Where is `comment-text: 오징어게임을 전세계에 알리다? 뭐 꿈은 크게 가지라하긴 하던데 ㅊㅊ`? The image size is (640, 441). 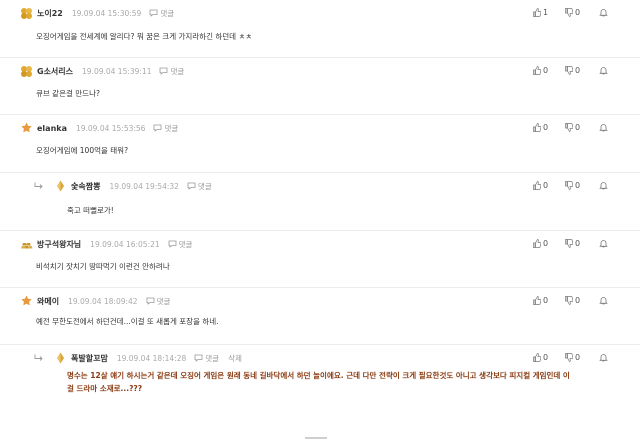 comment-text: 오징어게임을 전세계에 알리다? 뭐 꿈은 크게 가지라하긴 하던데 ㅊㅊ is located at coordinates (144, 36).